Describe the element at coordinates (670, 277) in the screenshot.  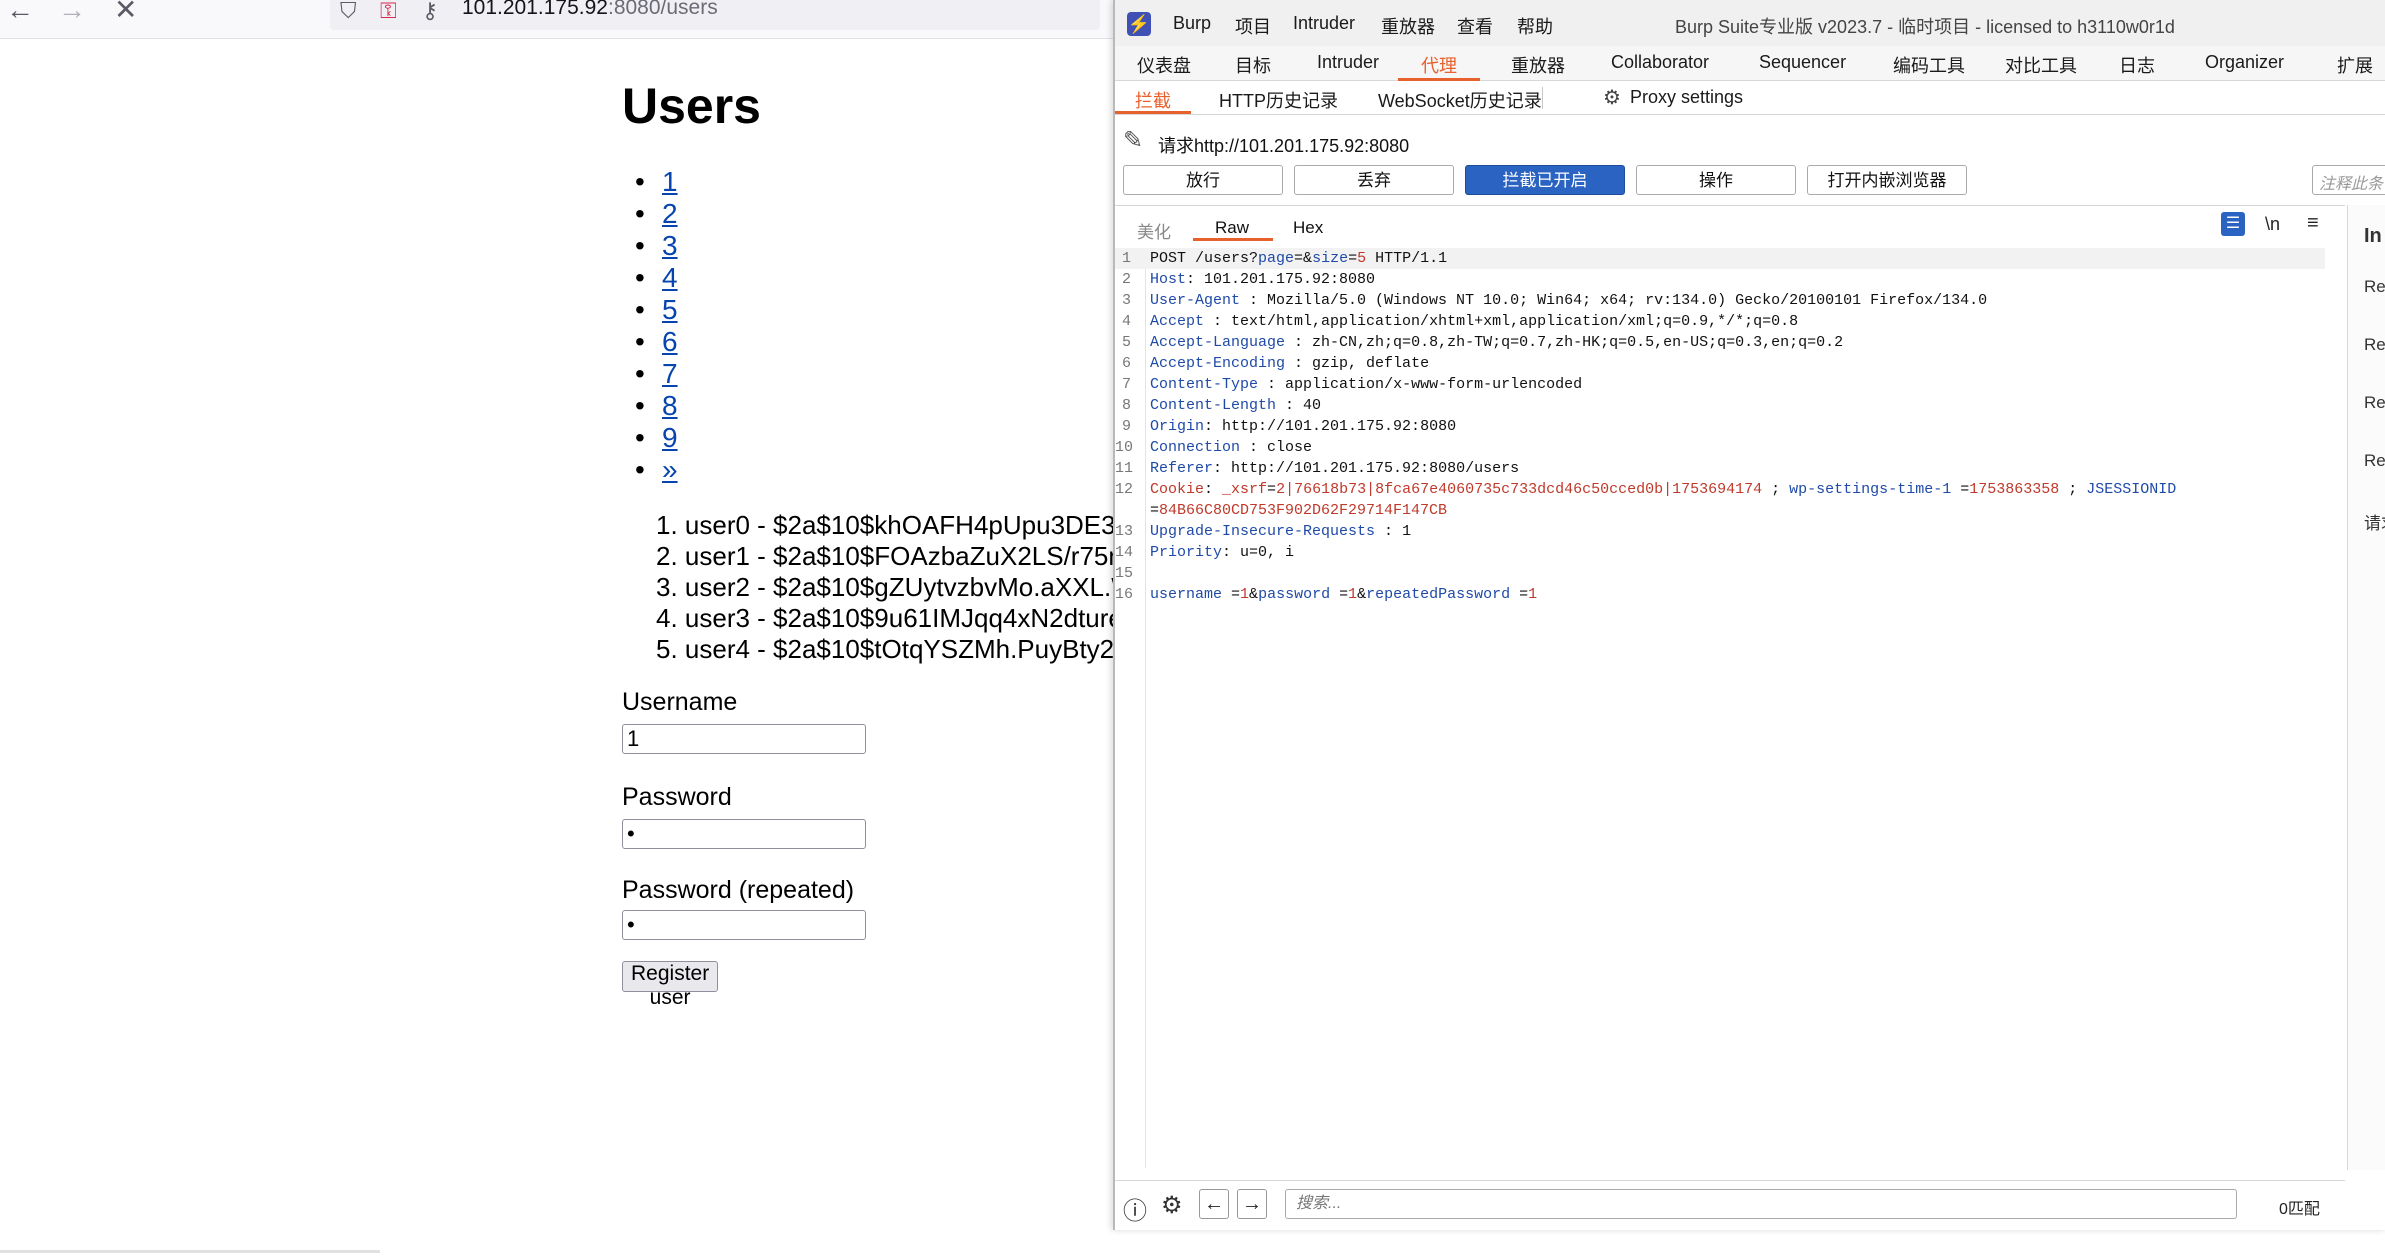
I see `page-link-4: 4` at that location.